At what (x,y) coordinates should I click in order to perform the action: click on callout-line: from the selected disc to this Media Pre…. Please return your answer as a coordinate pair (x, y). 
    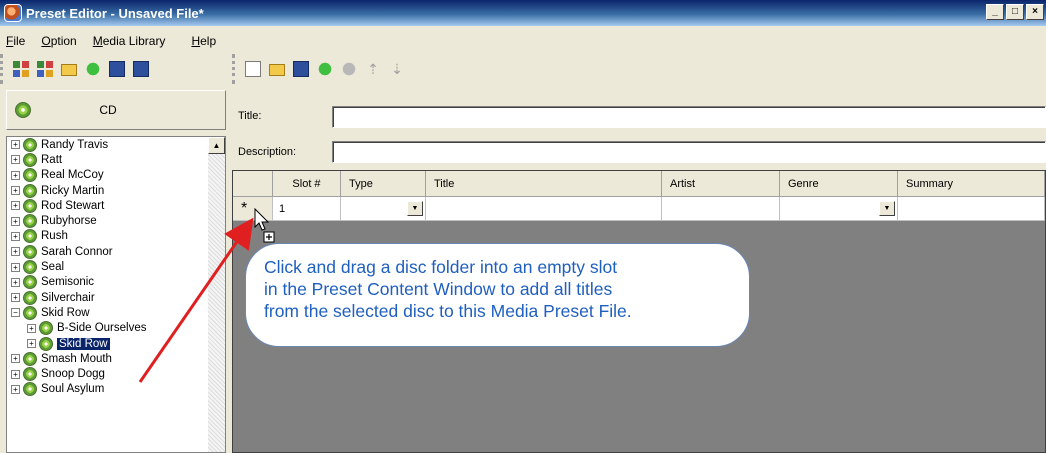
    Looking at the image, I should click on (448, 311).